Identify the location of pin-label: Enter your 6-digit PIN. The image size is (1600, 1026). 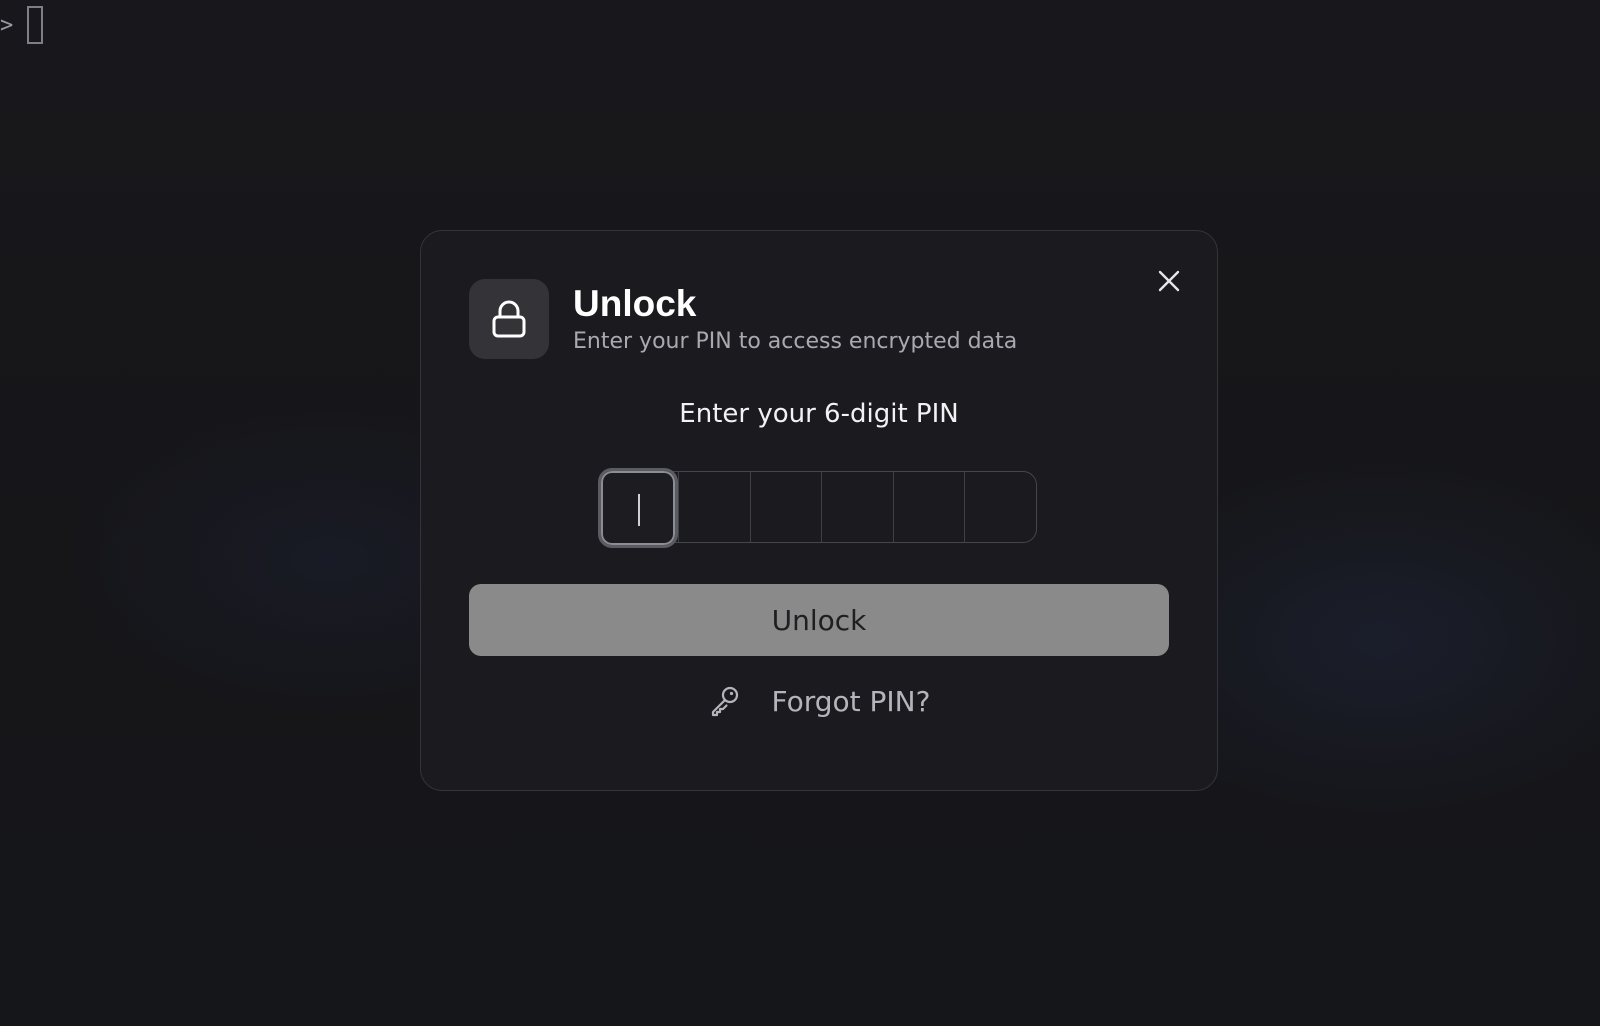
(819, 414).